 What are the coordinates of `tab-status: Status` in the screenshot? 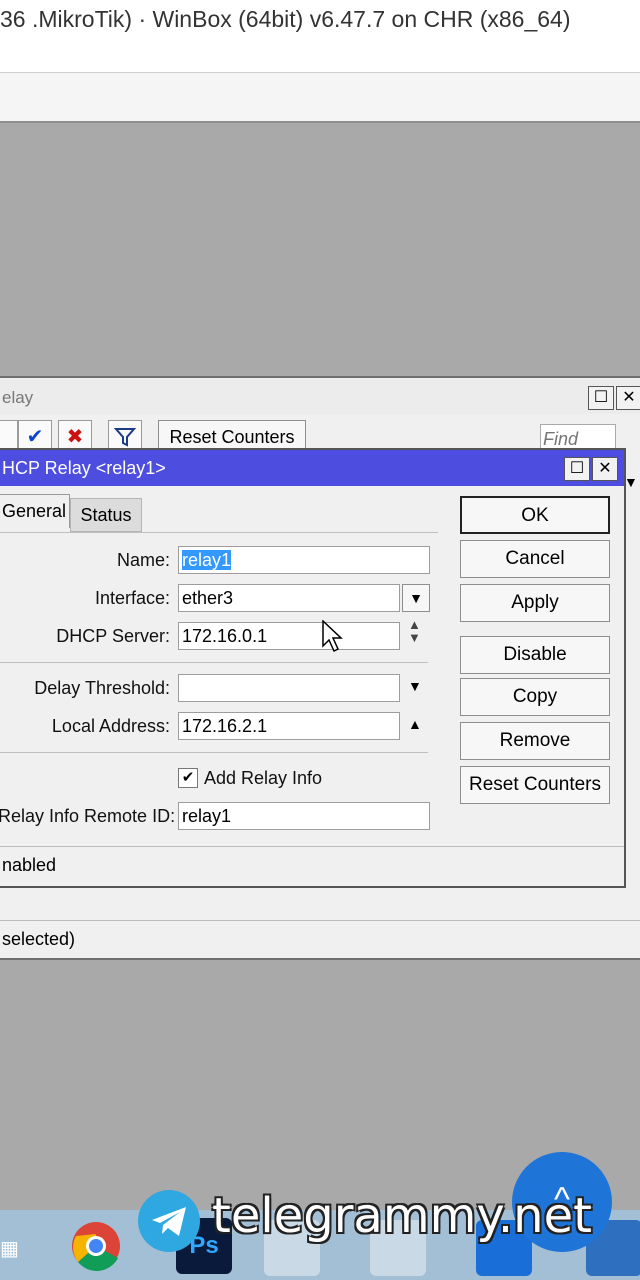 It's located at (106, 515).